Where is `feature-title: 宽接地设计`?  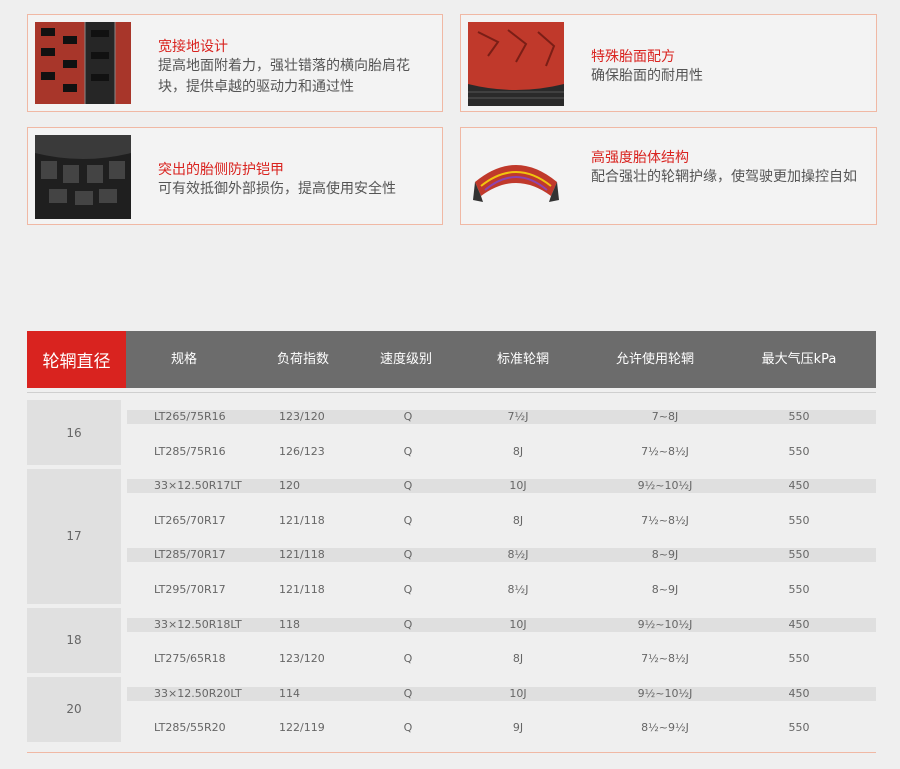 feature-title: 宽接地设计 is located at coordinates (193, 47).